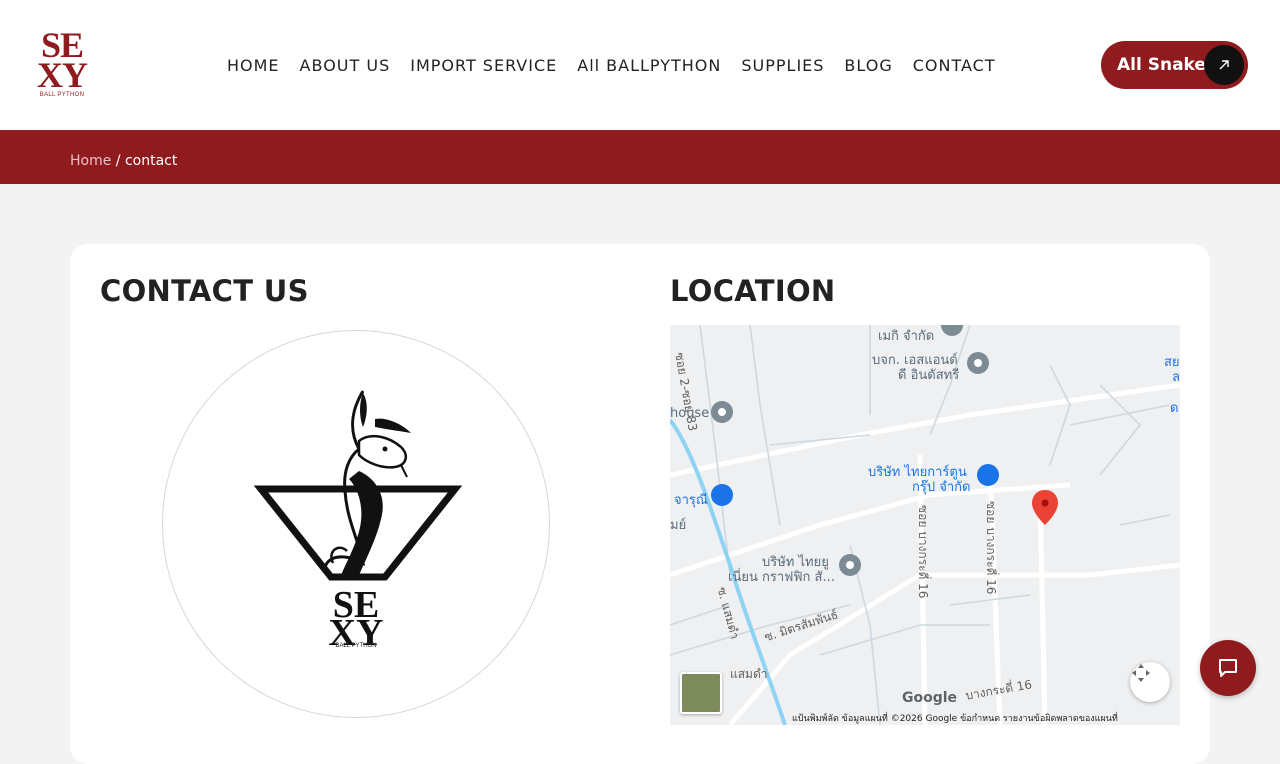  I want to click on map-pan-control, so click(1150, 682).